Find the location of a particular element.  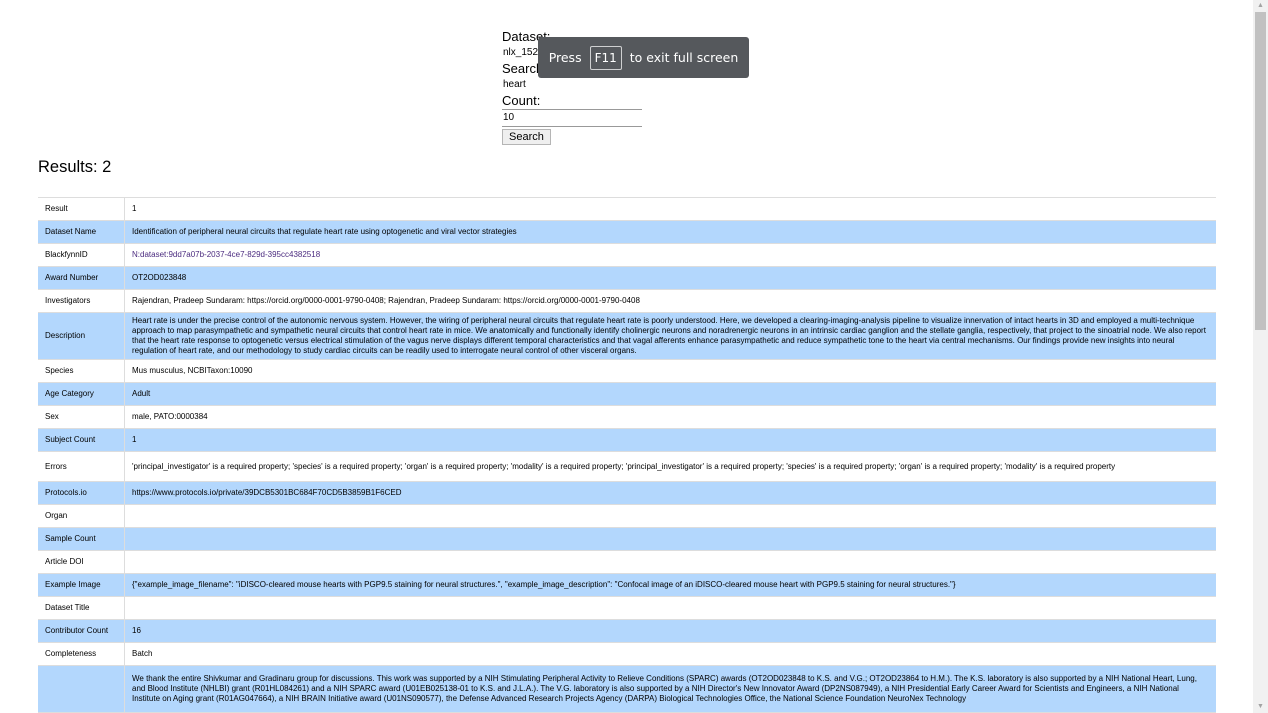

row-value: Adult is located at coordinates (670, 394).